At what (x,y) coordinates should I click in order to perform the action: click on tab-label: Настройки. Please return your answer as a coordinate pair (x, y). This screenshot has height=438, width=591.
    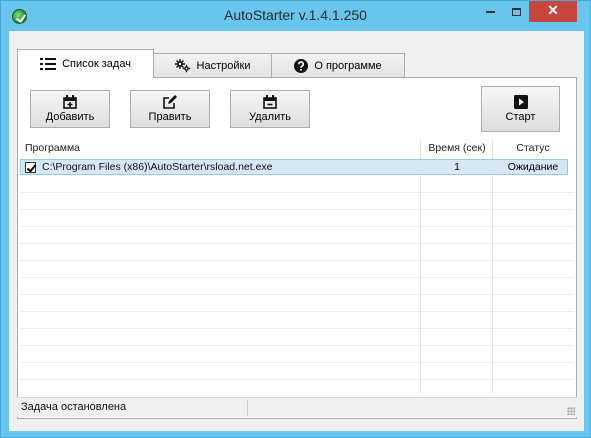
    Looking at the image, I should click on (223, 65).